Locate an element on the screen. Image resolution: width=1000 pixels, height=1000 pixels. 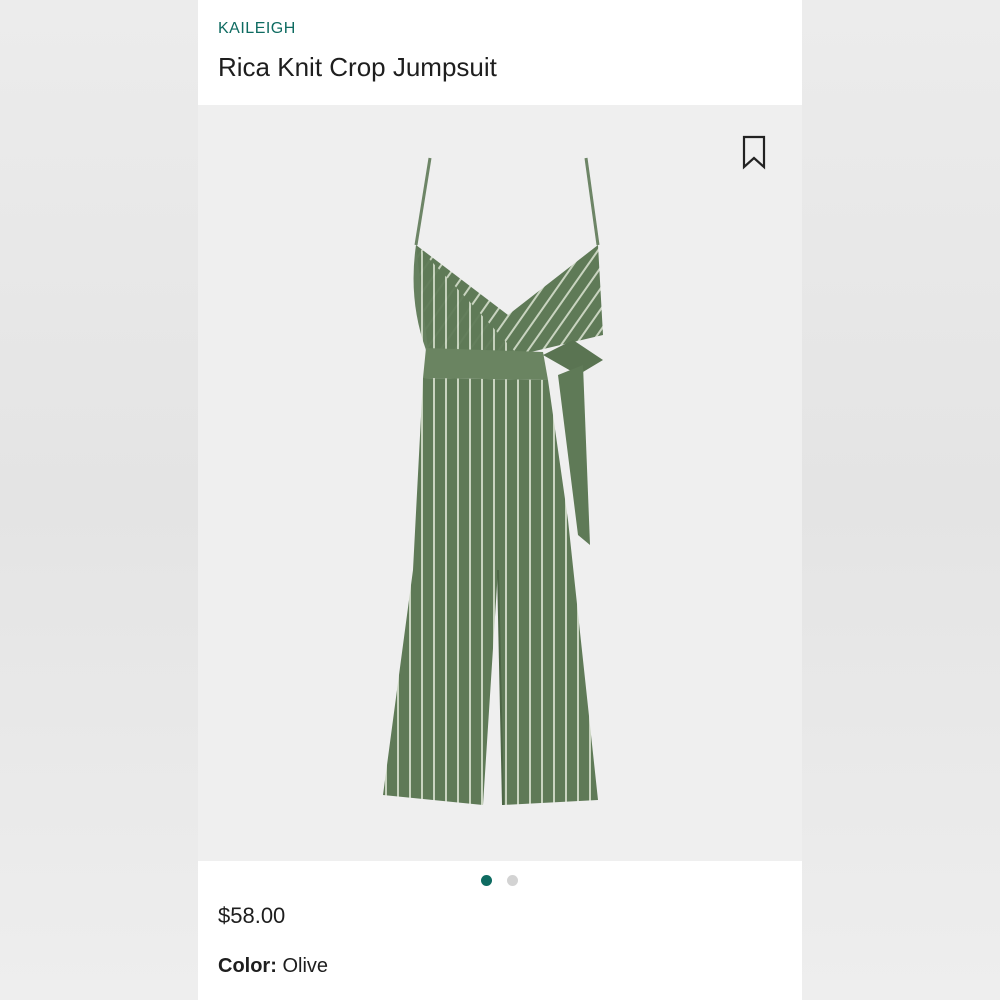
brand-name: KAILEIGH is located at coordinates (257, 29).